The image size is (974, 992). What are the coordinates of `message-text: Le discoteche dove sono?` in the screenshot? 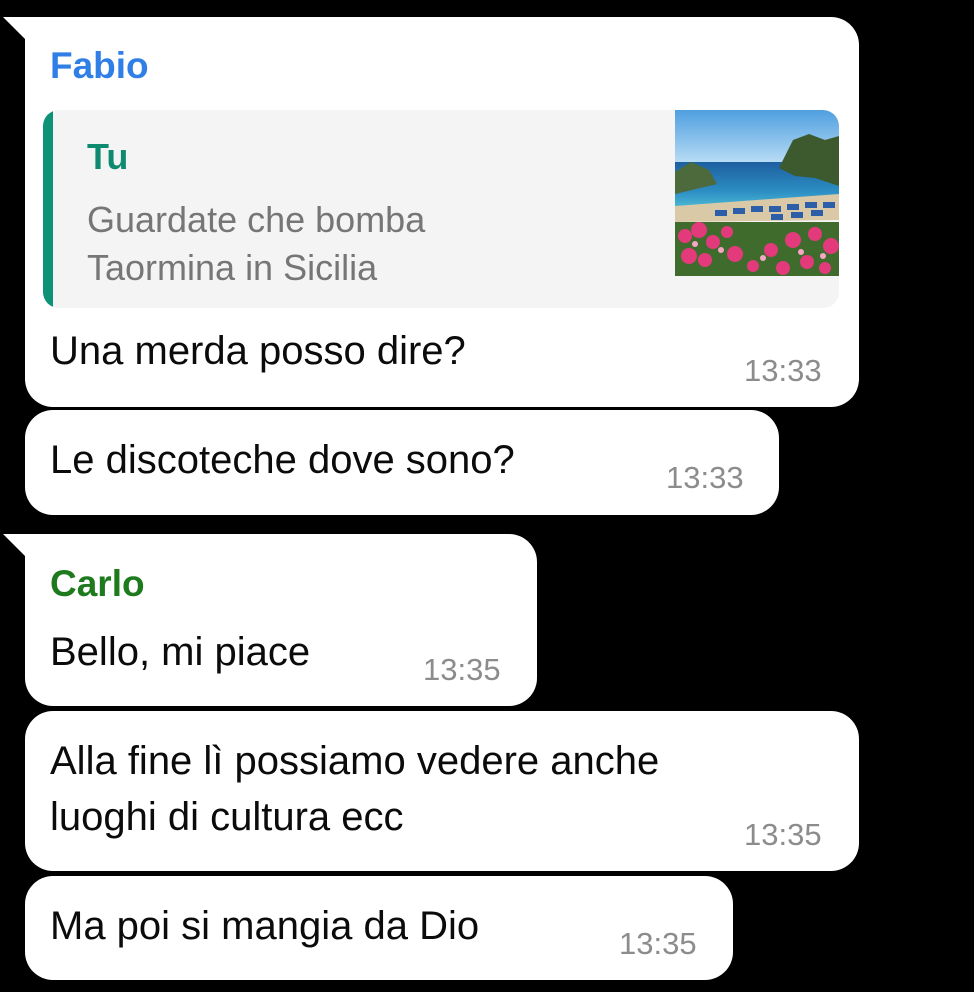 It's located at (282, 460).